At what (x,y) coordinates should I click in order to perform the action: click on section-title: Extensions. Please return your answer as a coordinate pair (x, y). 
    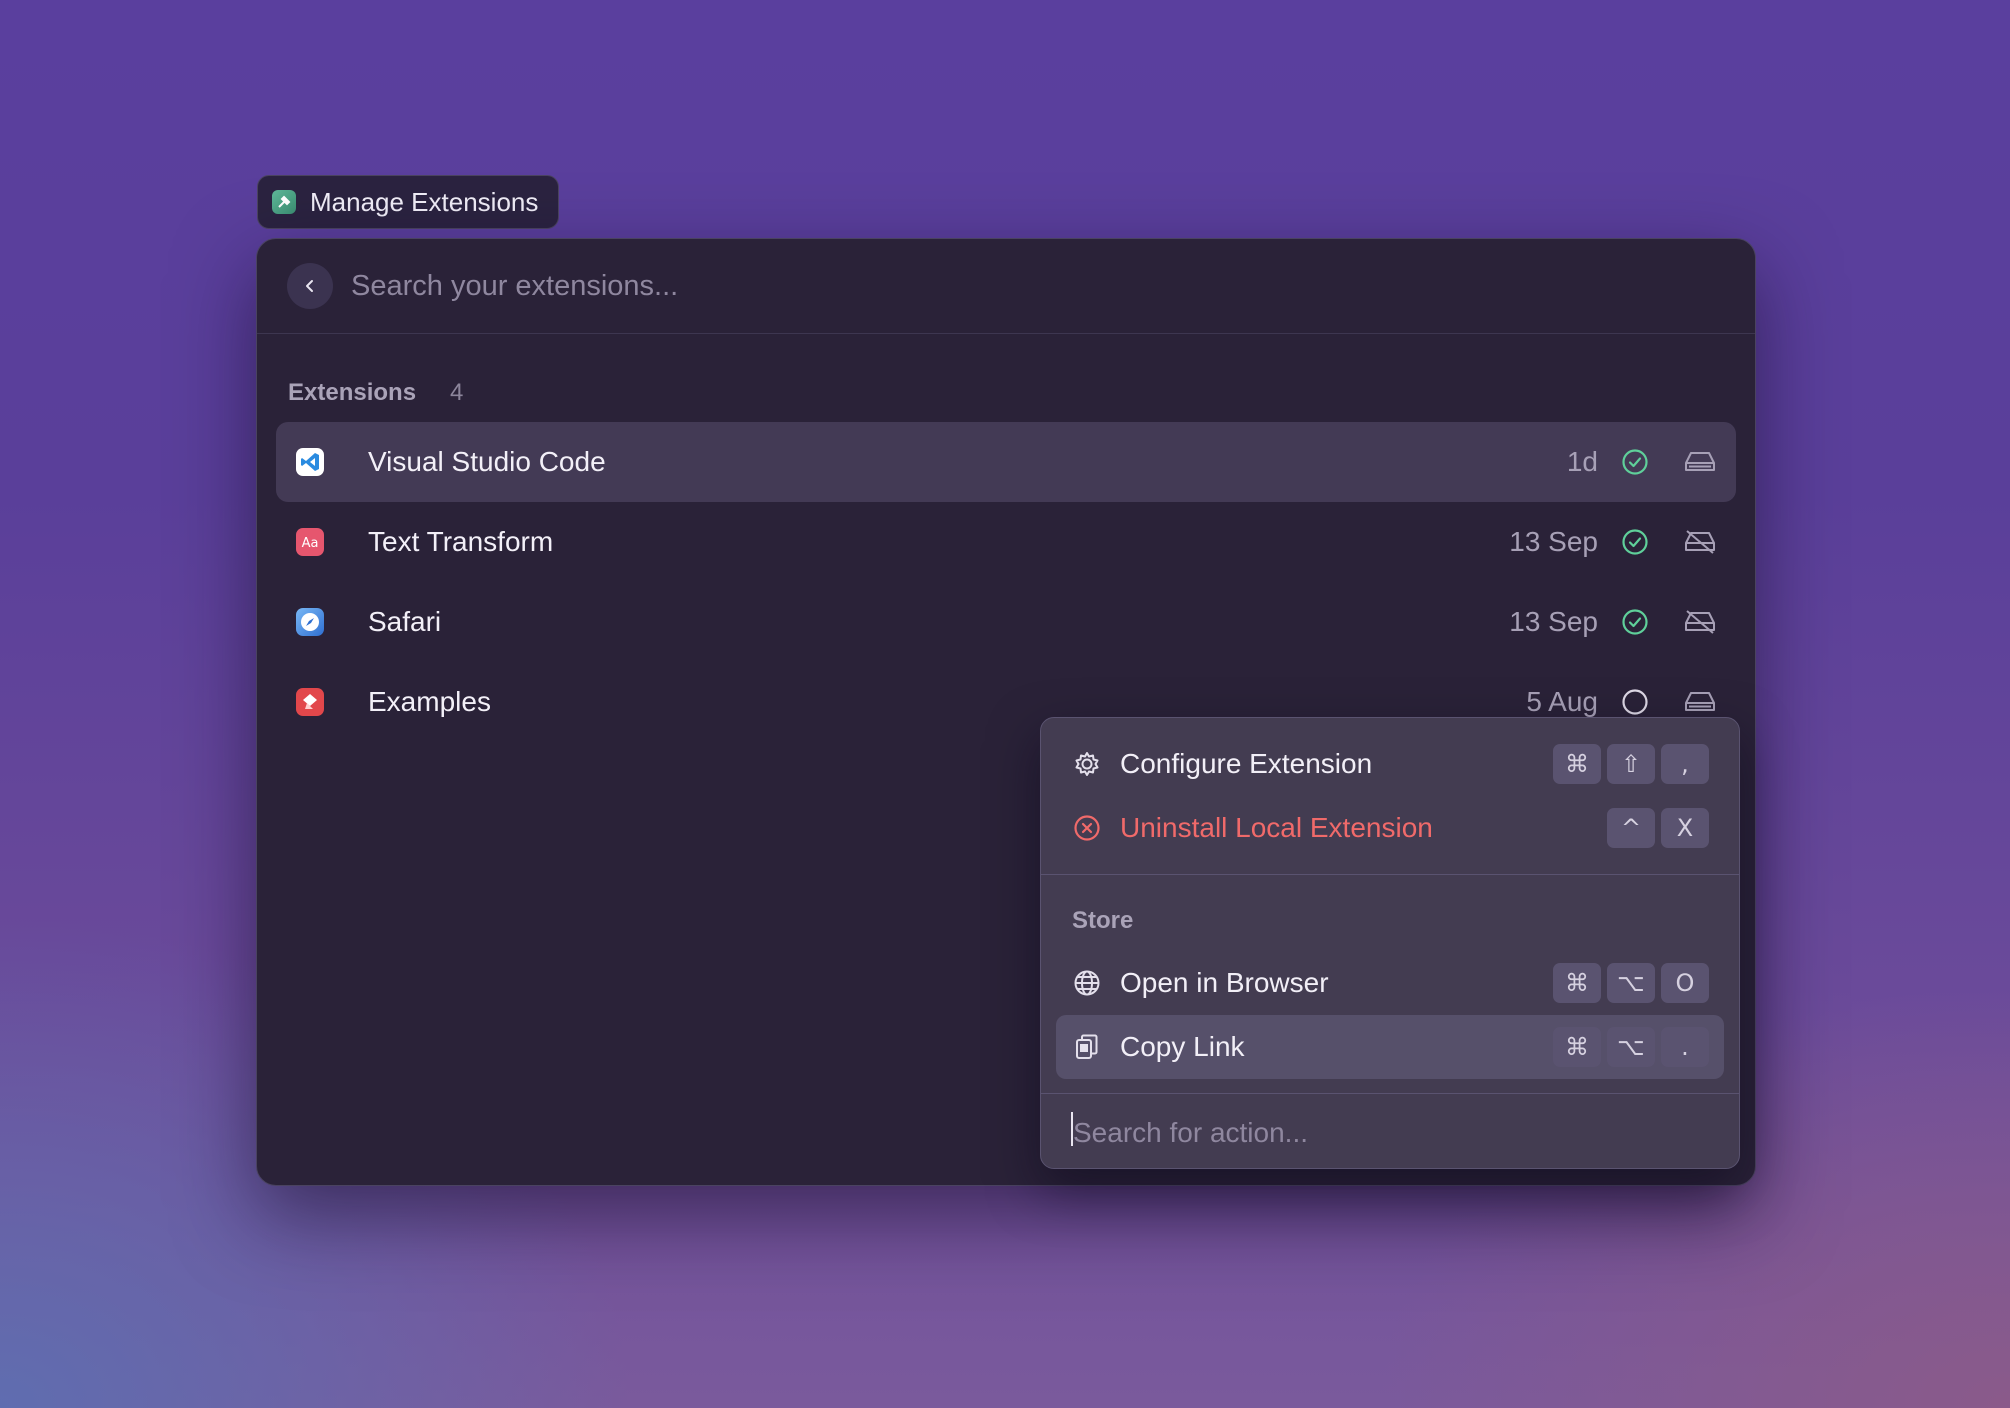
    Looking at the image, I should click on (352, 392).